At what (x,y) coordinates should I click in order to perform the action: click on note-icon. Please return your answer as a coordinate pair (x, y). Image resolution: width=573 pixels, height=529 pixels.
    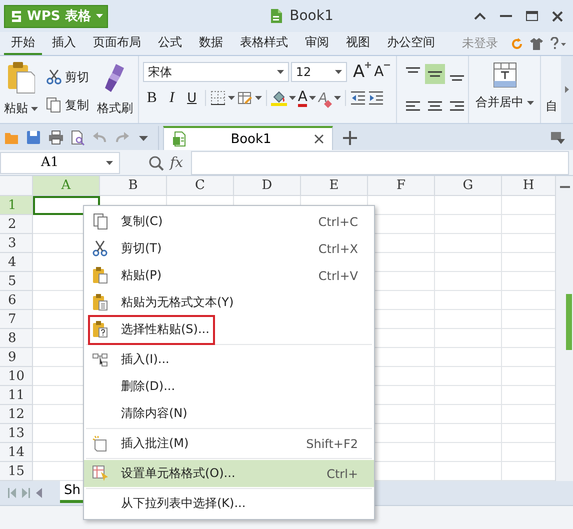
    Looking at the image, I should click on (100, 443).